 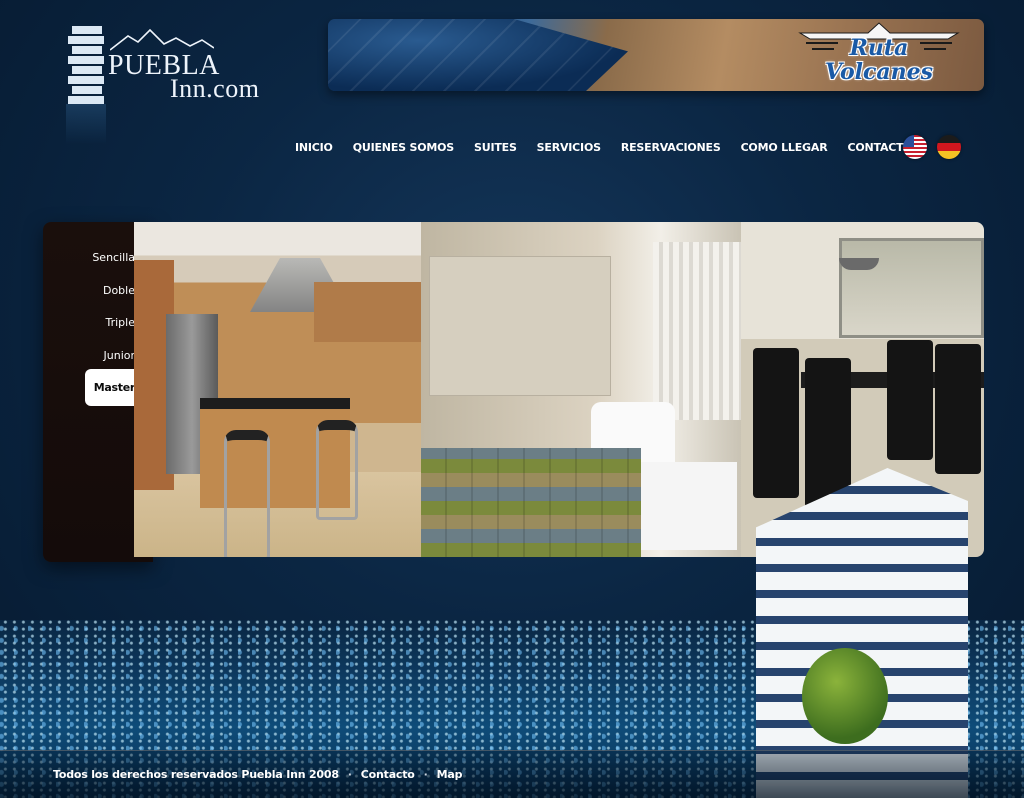 I want to click on banner-fabric-image, so click(x=478, y=55).